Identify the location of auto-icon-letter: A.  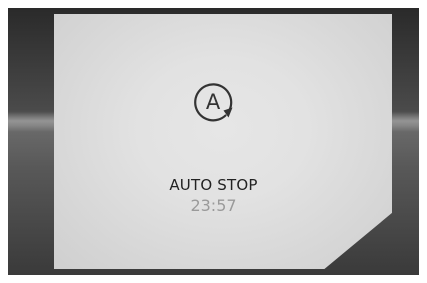
(213, 102).